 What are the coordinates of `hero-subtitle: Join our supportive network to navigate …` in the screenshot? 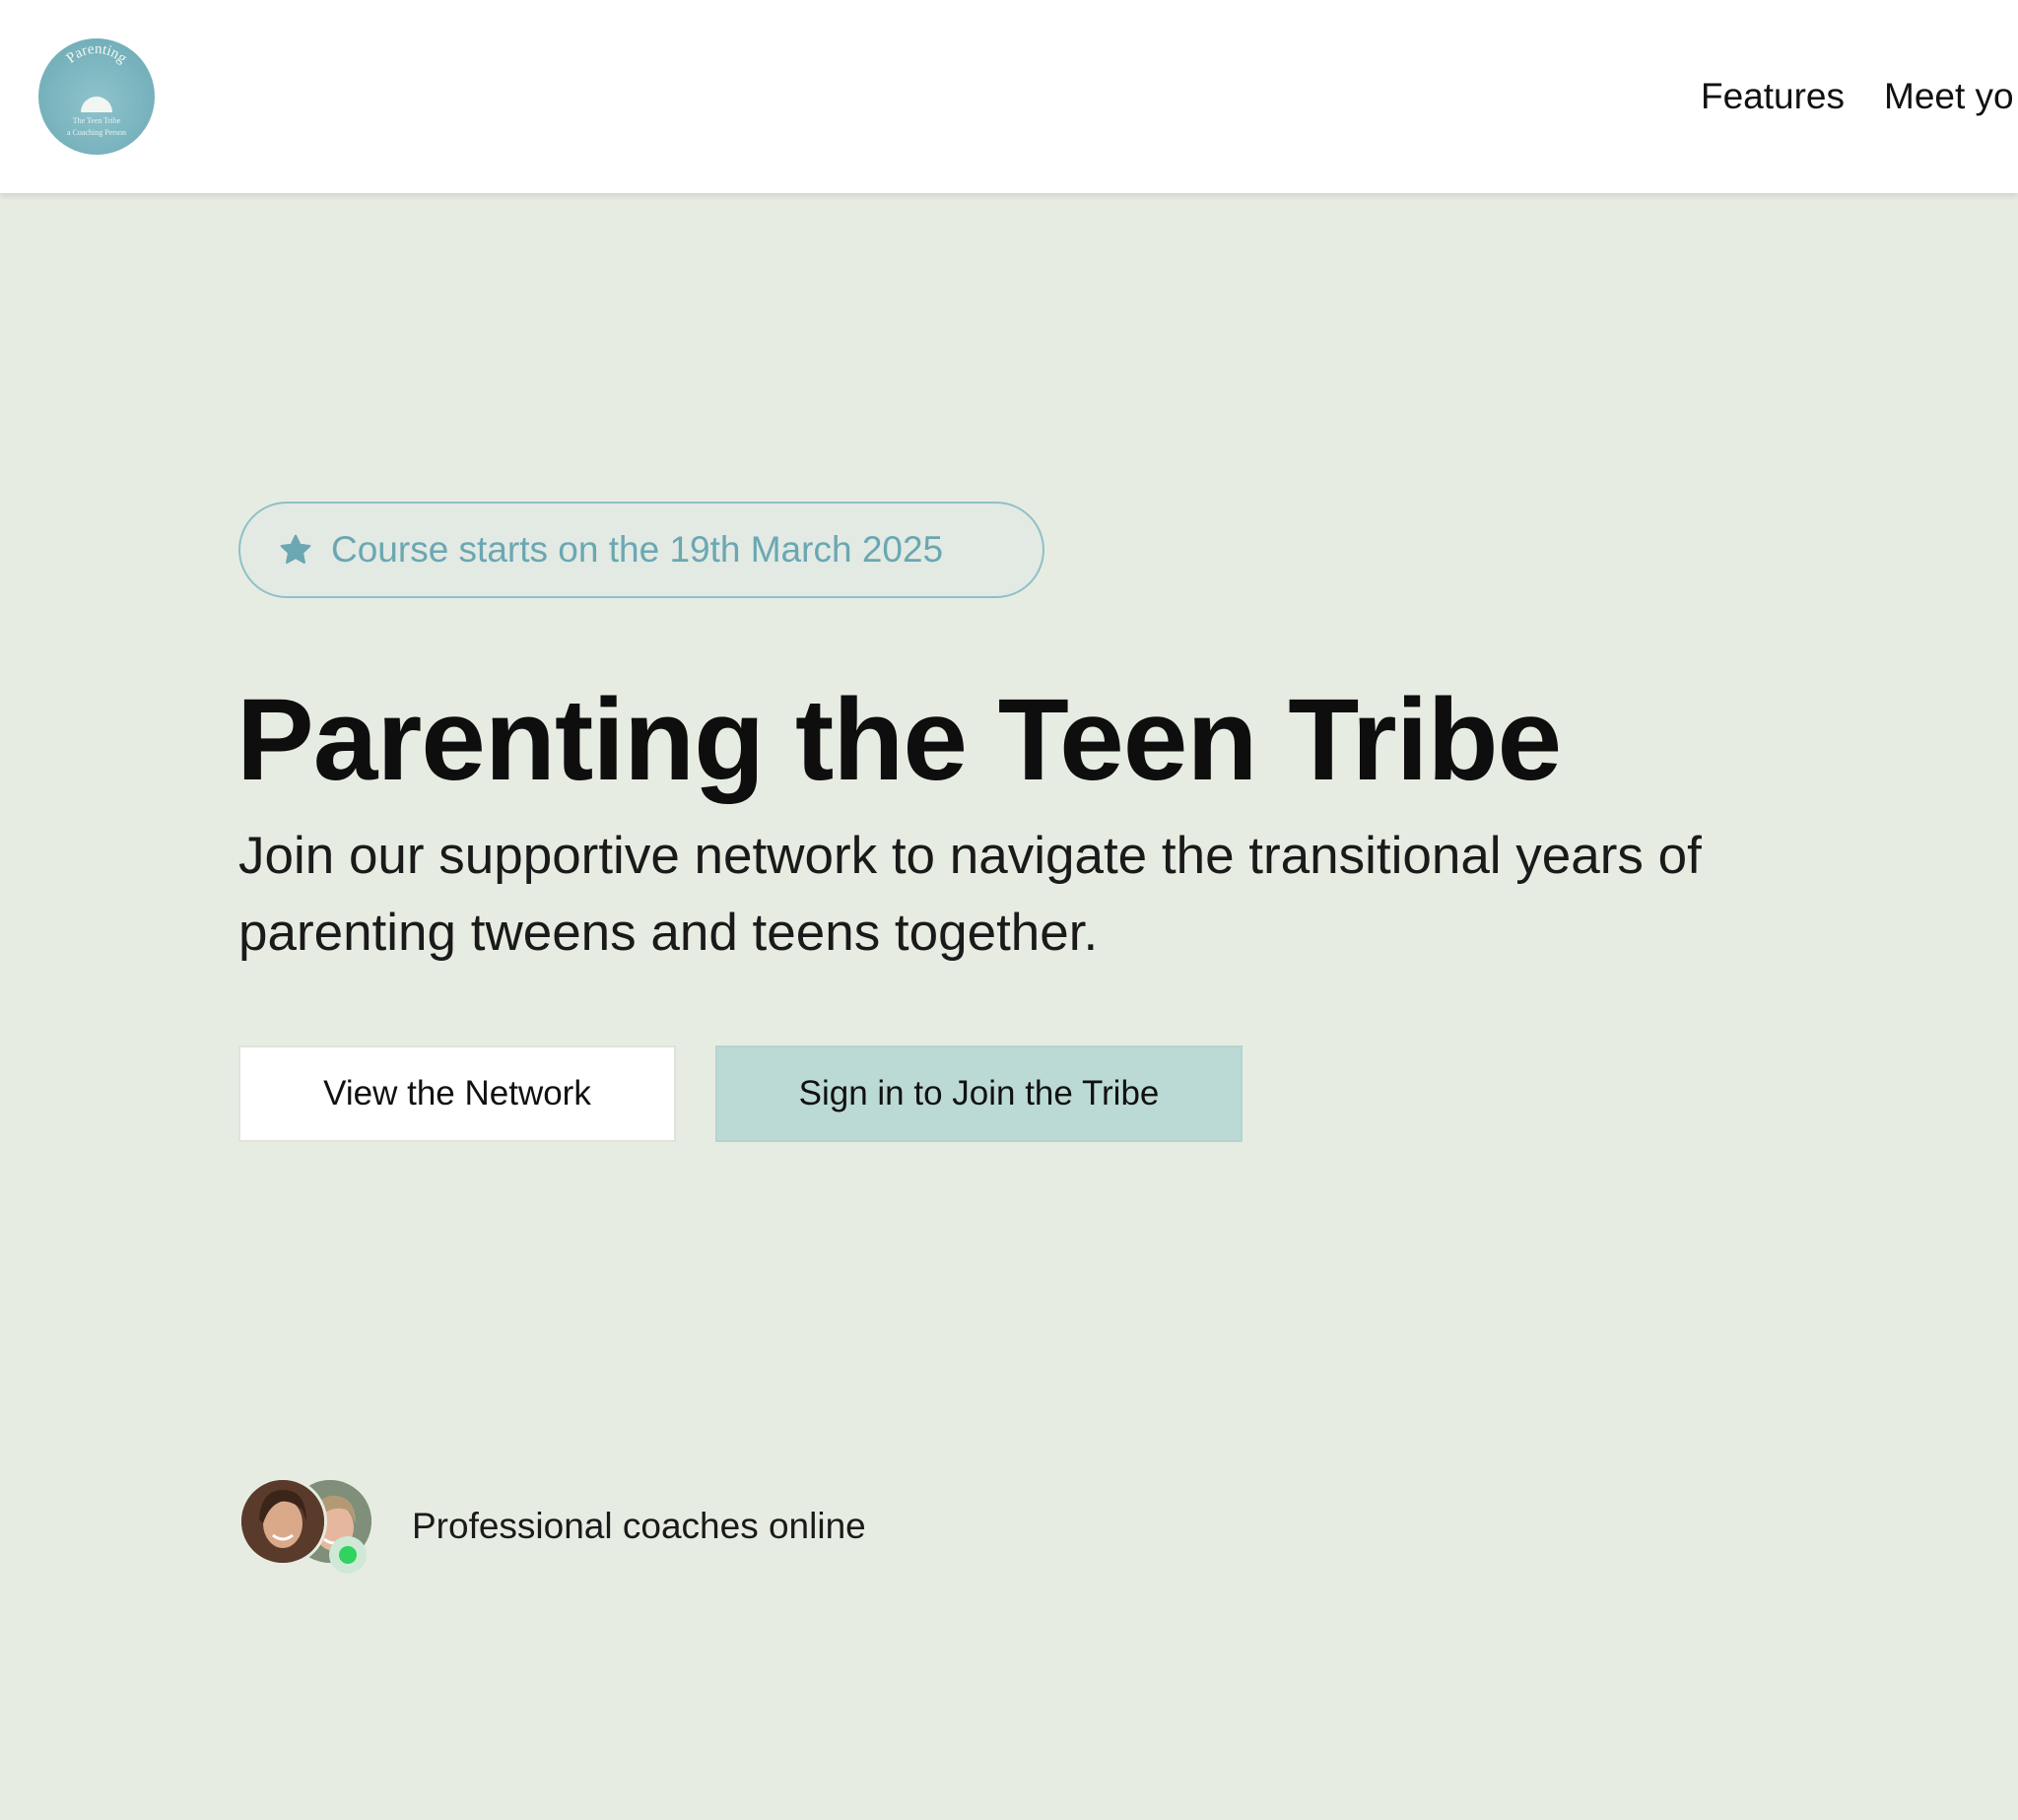 It's located at (970, 894).